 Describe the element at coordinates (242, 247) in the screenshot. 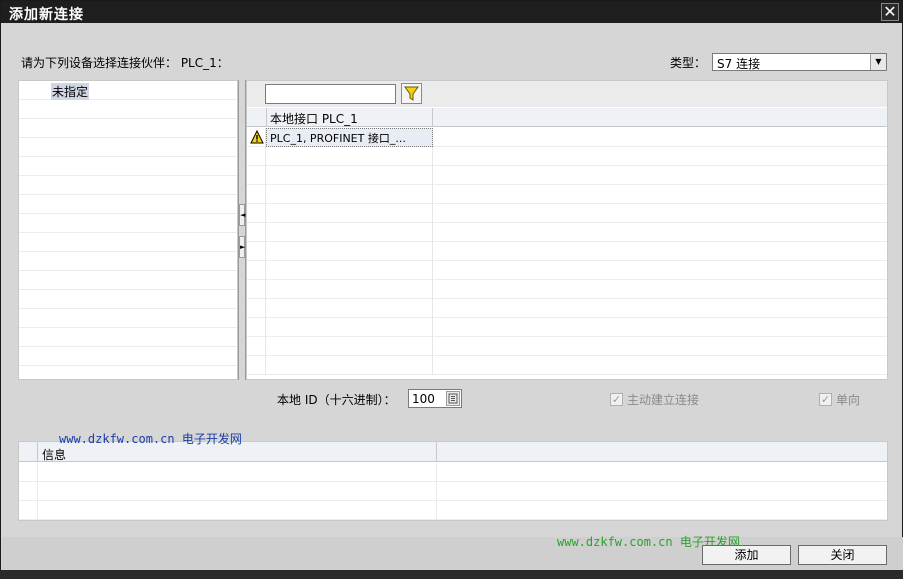

I see `expand-right-icon: ►` at that location.